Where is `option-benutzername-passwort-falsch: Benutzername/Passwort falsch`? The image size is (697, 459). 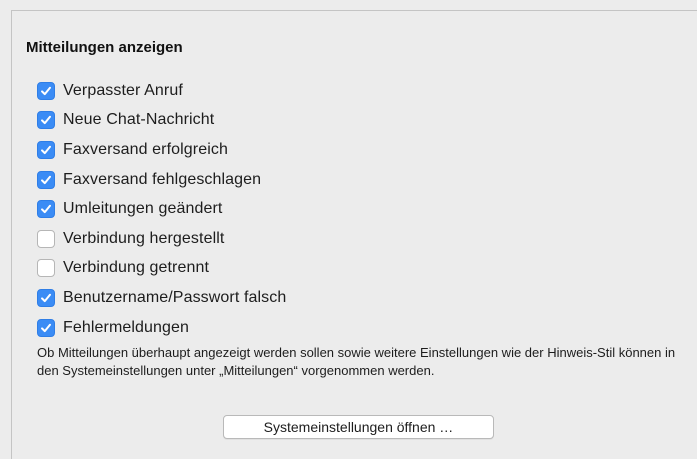 option-benutzername-passwort-falsch: Benutzername/Passwort falsch is located at coordinates (161, 298).